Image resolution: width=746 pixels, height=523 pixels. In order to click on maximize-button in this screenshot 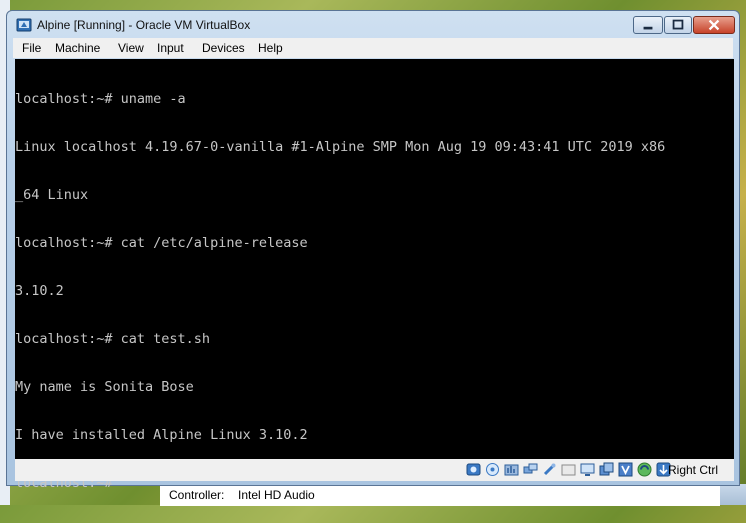, I will do `click(678, 25)`.